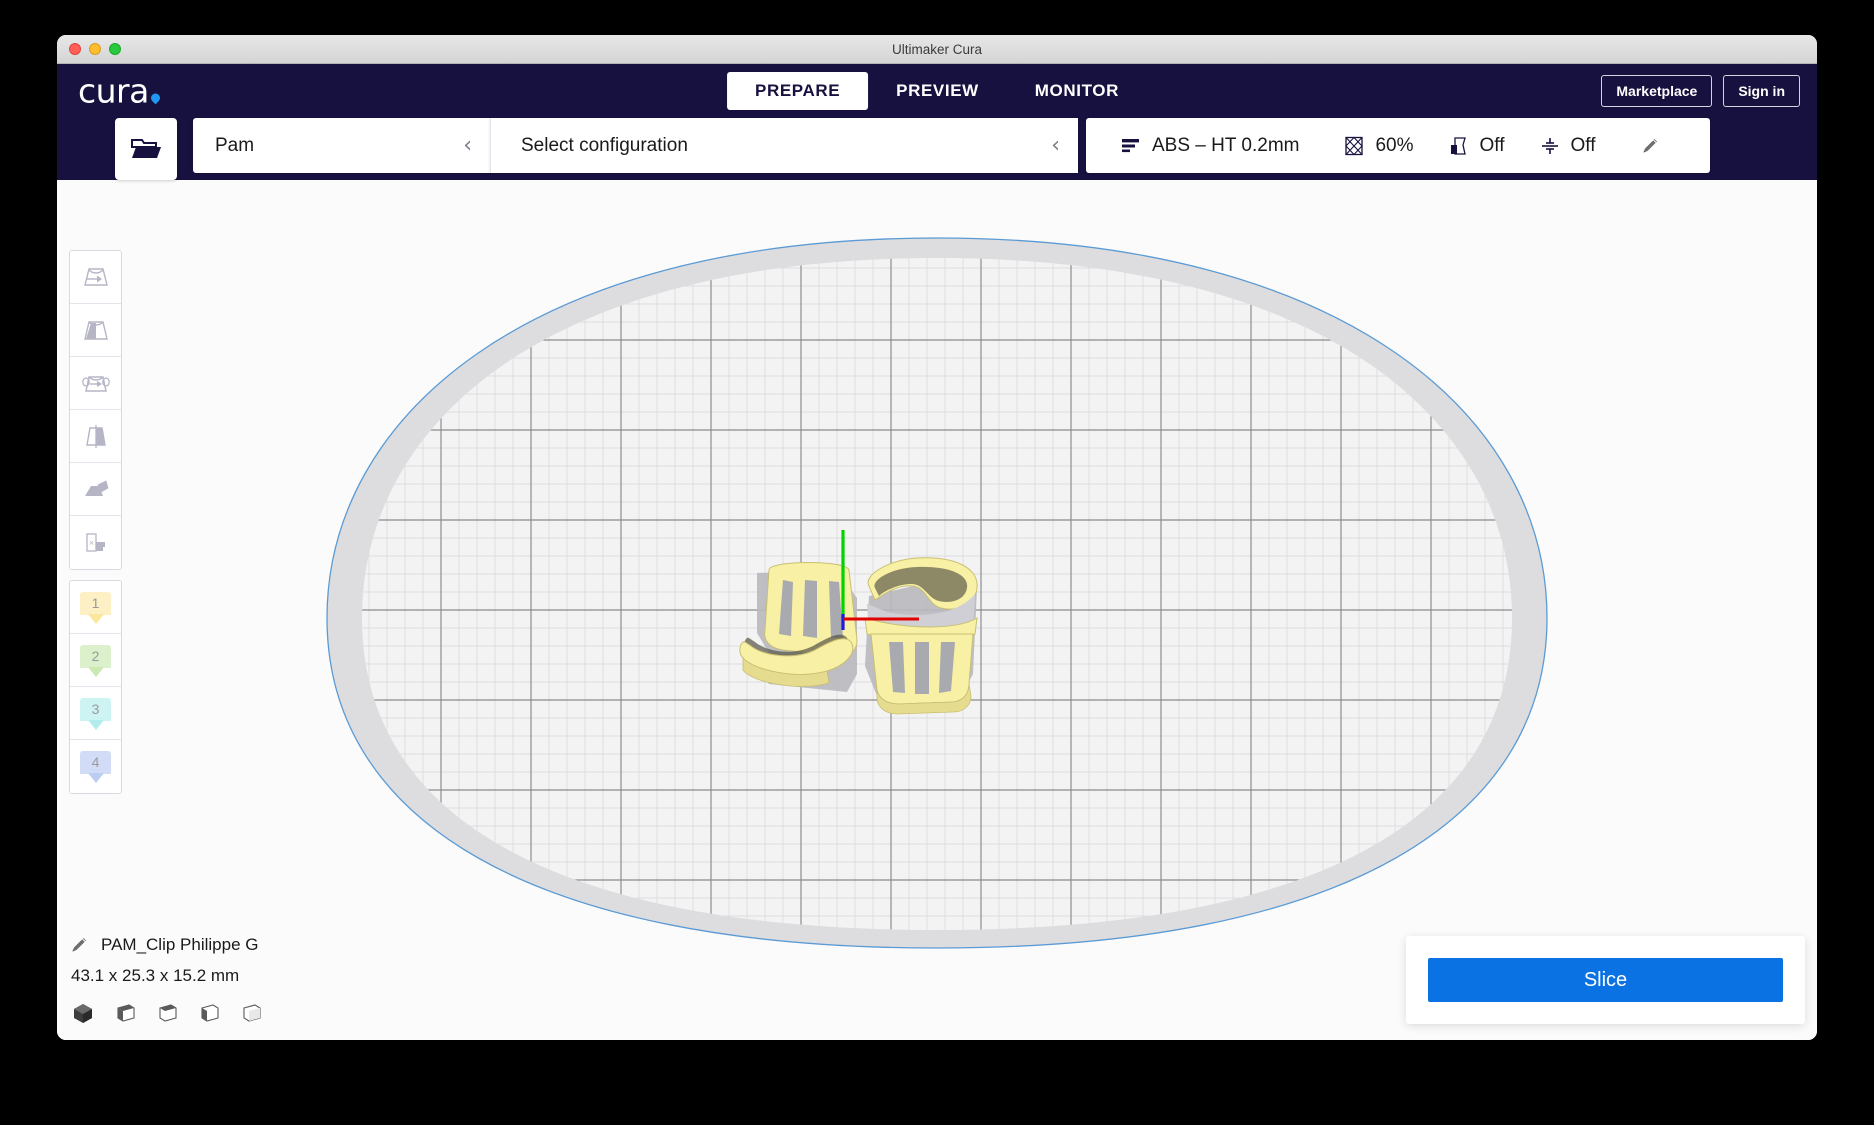 The height and width of the screenshot is (1125, 1874). What do you see at coordinates (1394, 145) in the screenshot?
I see `infill-value: 60%` at bounding box center [1394, 145].